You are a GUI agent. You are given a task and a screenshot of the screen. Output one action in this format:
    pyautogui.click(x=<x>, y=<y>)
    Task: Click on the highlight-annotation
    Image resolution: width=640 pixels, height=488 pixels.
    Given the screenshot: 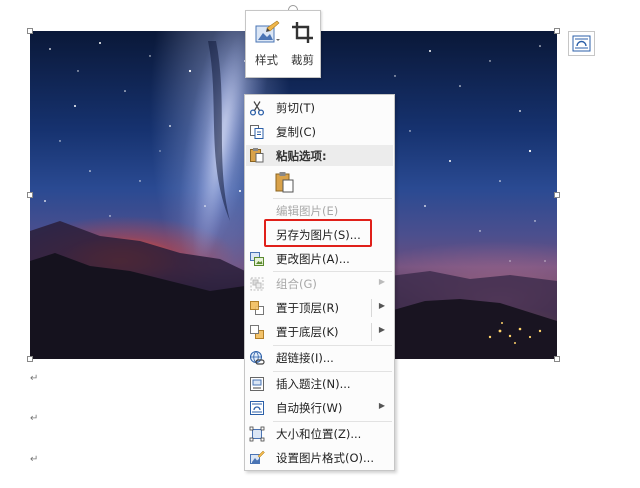 What is the action you would take?
    pyautogui.click(x=318, y=233)
    